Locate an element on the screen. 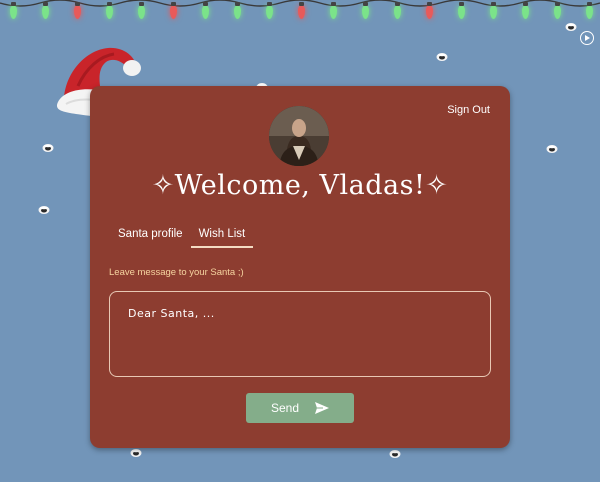  send-label: Send is located at coordinates (285, 408).